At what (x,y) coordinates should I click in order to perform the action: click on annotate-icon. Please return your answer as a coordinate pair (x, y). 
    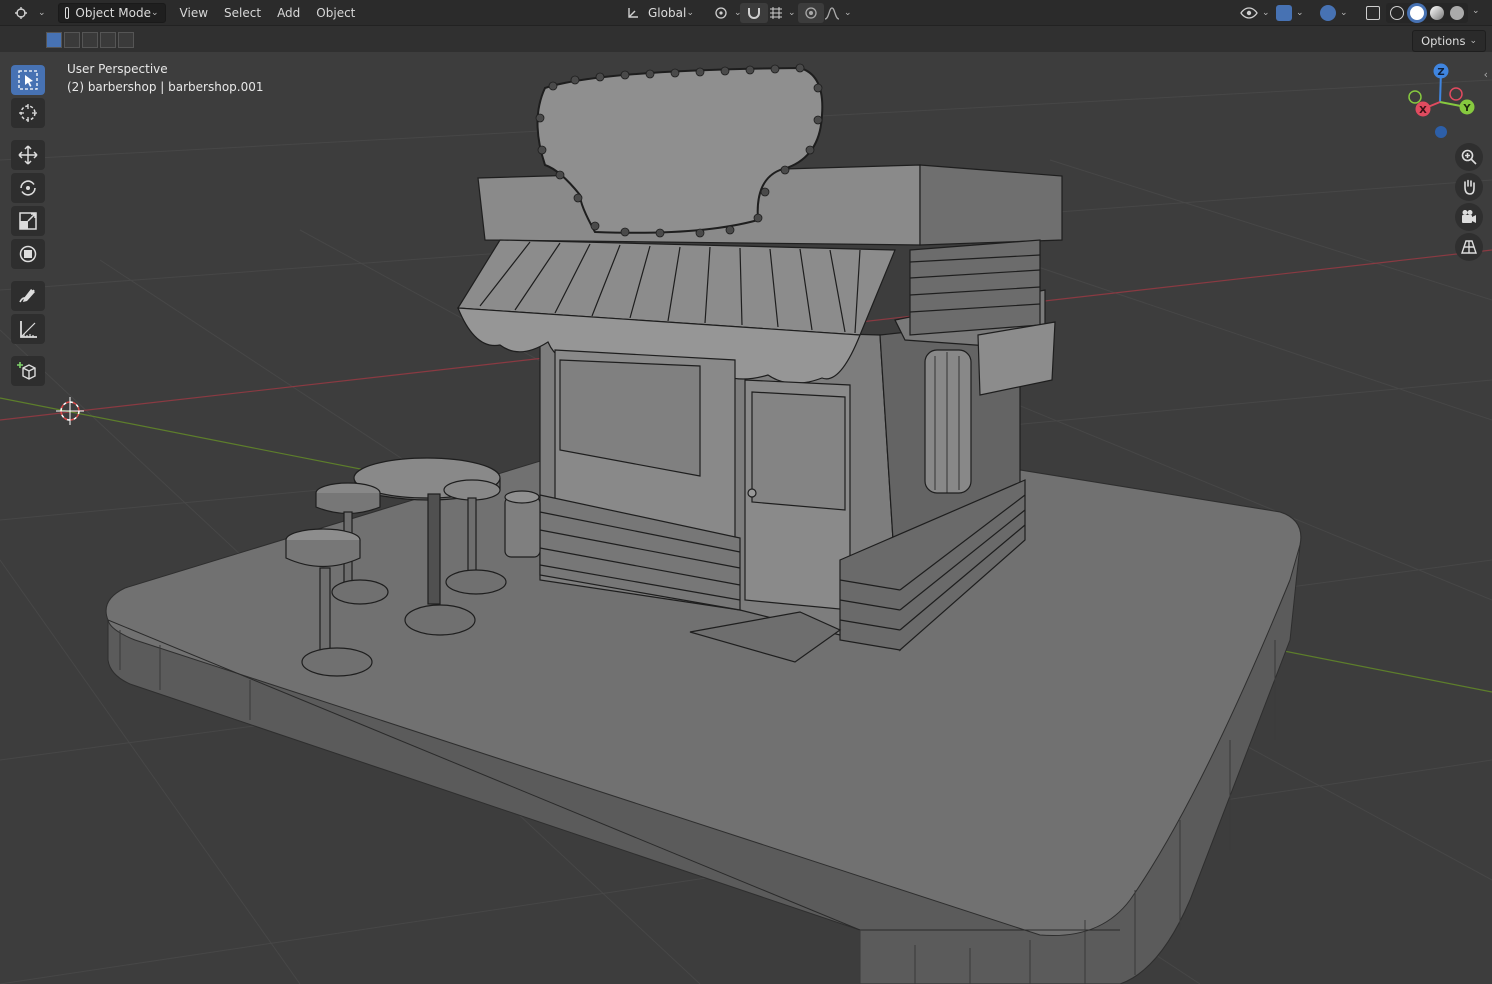
    Looking at the image, I should click on (27, 296).